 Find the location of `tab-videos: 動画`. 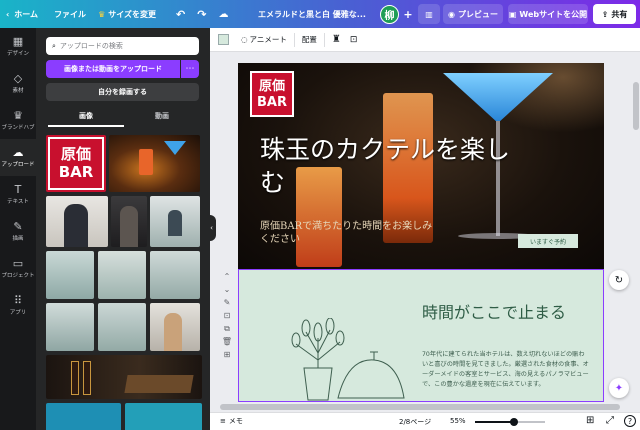

tab-videos: 動画 is located at coordinates (162, 116).